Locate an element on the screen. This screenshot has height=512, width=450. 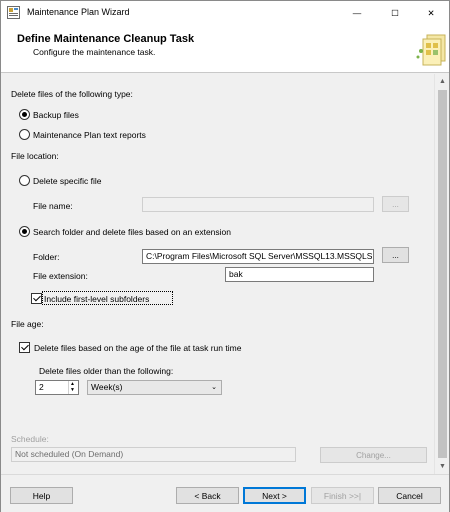
scrollbar-thumb is located at coordinates (442, 274).